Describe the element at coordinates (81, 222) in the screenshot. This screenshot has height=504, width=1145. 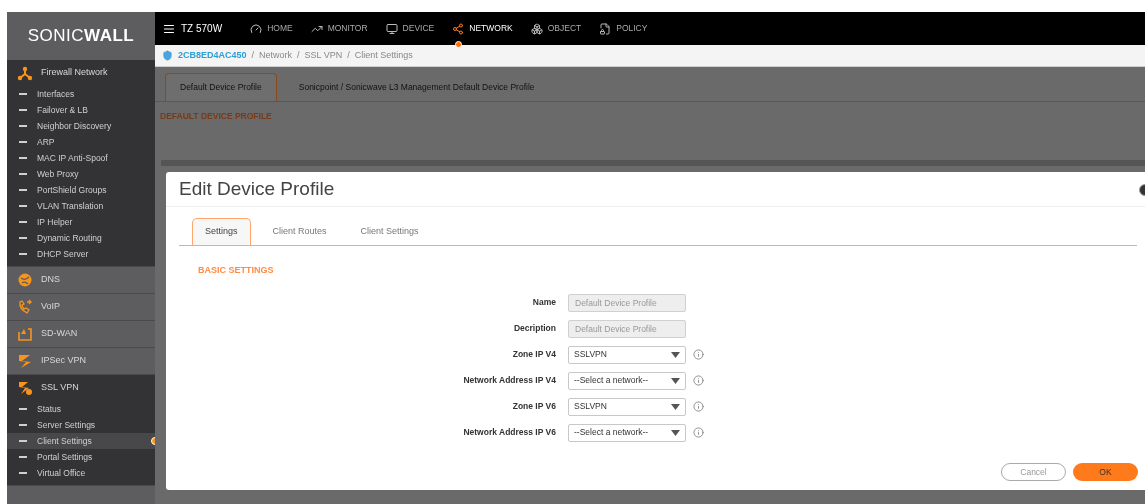
I see `sidebar-item: IP Helper` at that location.